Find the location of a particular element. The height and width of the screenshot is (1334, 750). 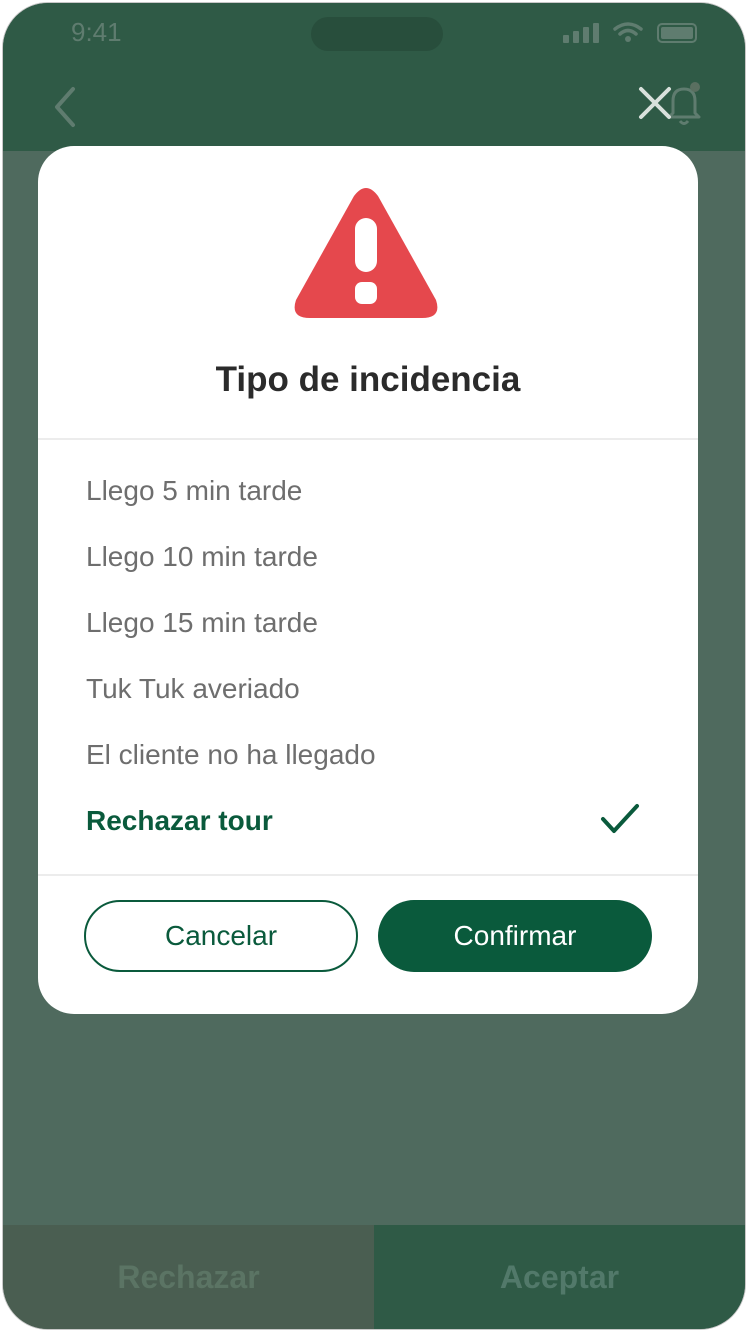

signal-icon is located at coordinates (581, 33).